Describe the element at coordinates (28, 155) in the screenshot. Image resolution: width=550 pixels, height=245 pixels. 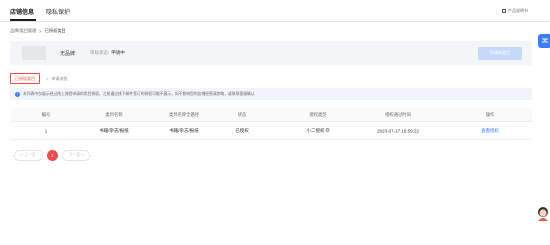
I see `prev-page-button: < 上一页` at that location.